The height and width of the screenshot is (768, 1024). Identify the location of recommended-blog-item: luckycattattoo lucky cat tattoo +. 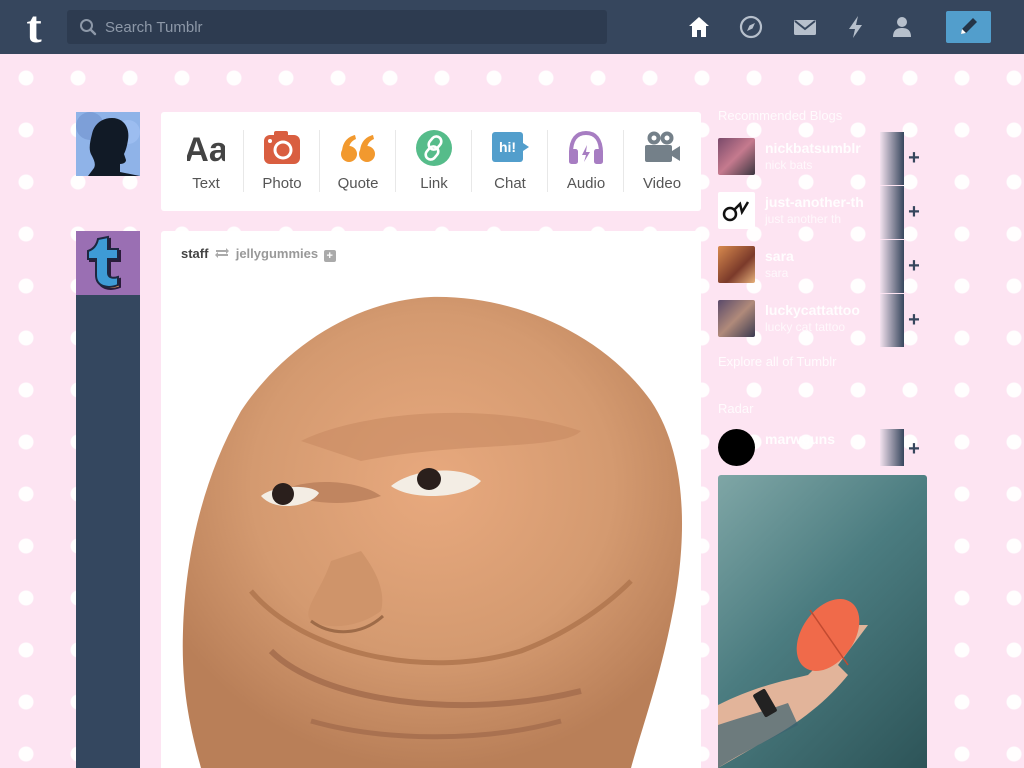
(819, 320).